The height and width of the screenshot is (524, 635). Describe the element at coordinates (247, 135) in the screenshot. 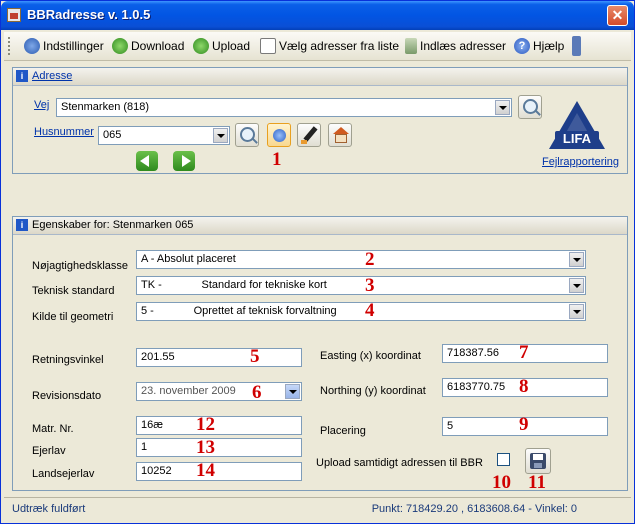

I see `husnummer-search-button` at that location.